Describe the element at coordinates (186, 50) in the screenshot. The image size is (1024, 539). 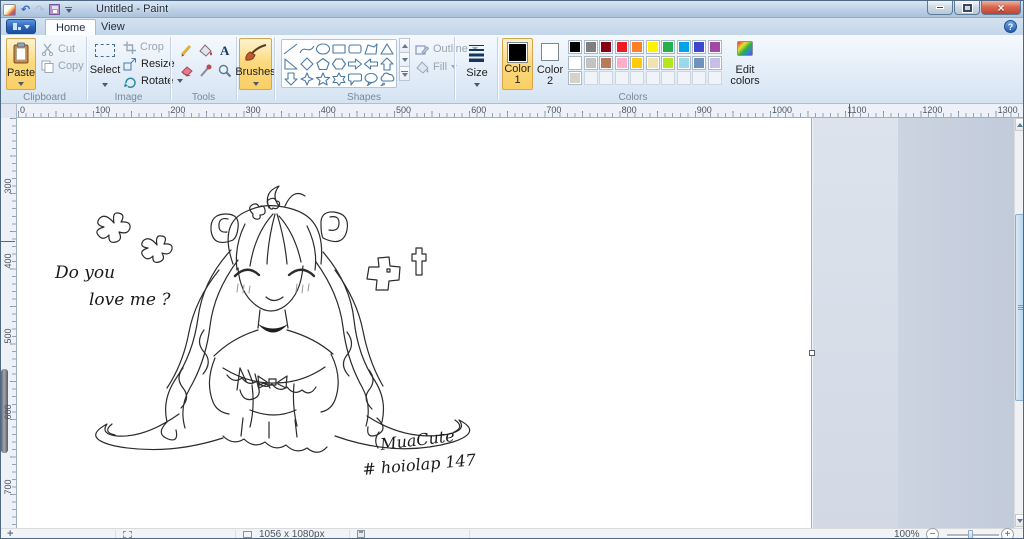
I see `pencil-tool-button` at that location.